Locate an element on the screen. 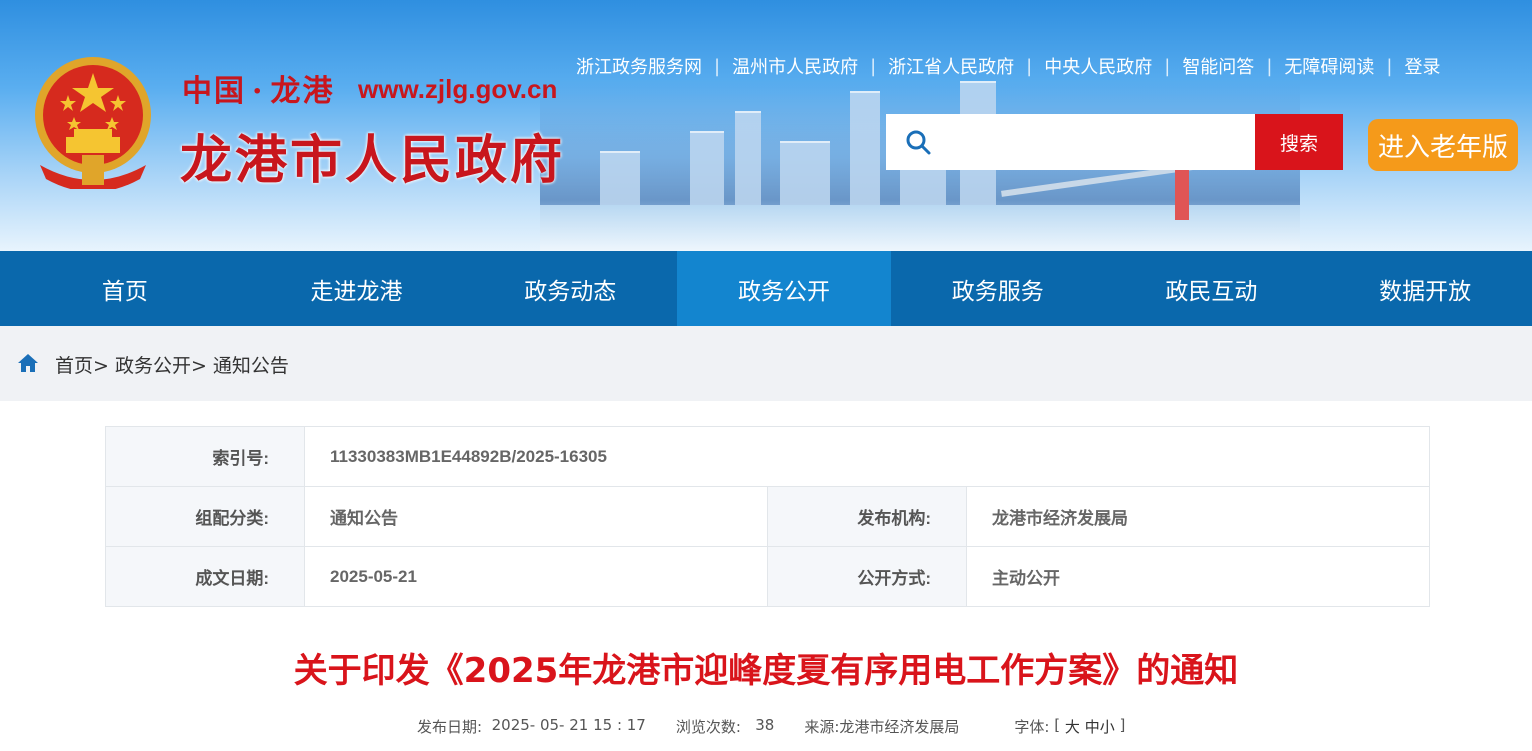 This screenshot has height=751, width=1532. publisher-value: 龙港市经济发展局 is located at coordinates (1198, 516).